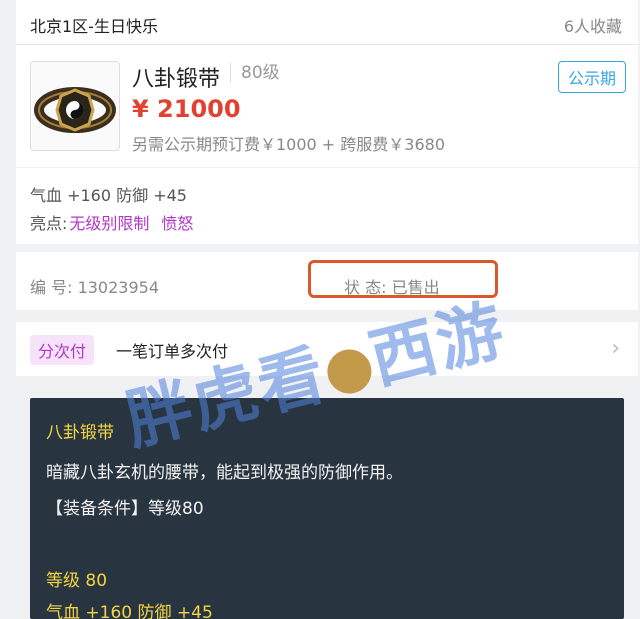  What do you see at coordinates (224, 473) in the screenshot?
I see `tooltip-description: 暗藏八卦玄机的腰带，能起到极强的防御作用。` at bounding box center [224, 473].